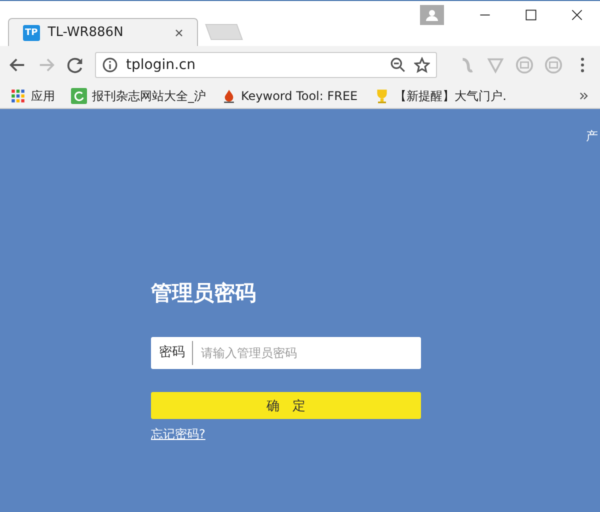 The width and height of the screenshot is (600, 512). What do you see at coordinates (172, 353) in the screenshot?
I see `field-label: 密码` at bounding box center [172, 353].